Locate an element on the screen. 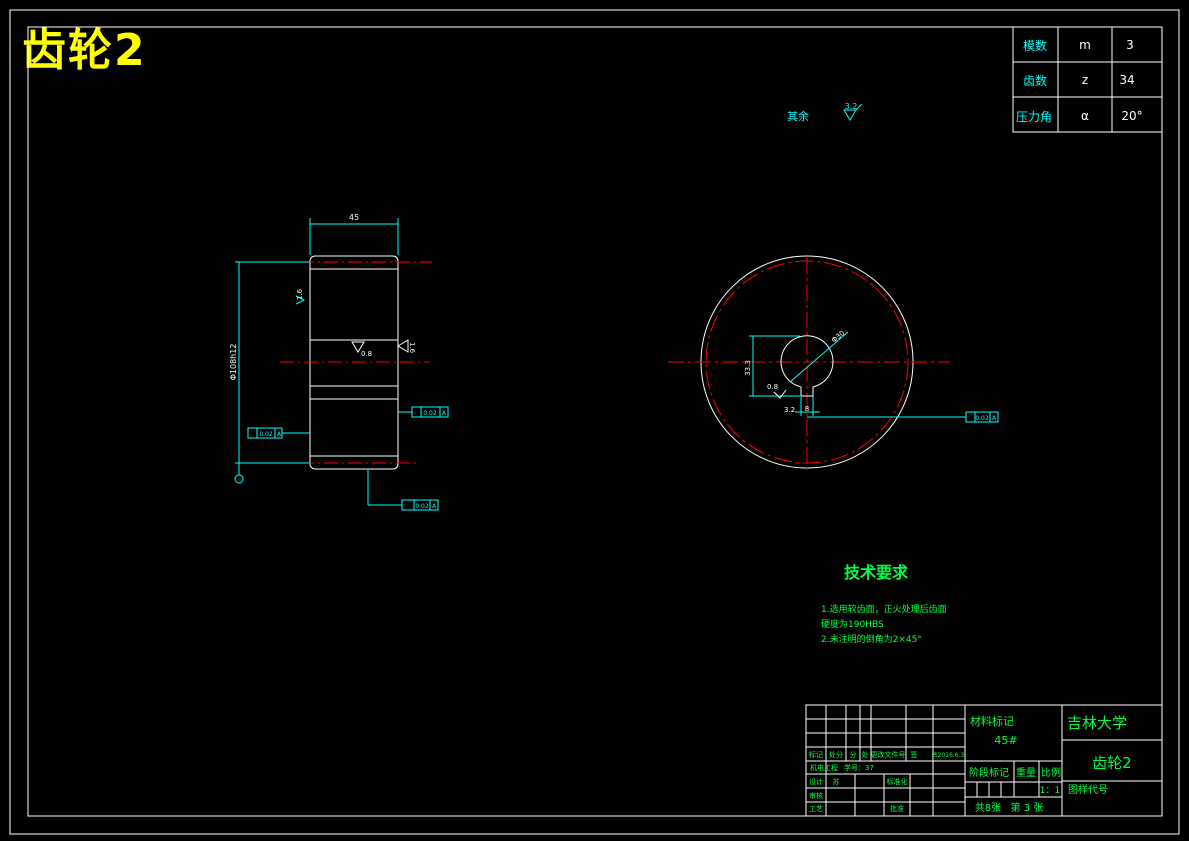 Image resolution: width=1189 pixels, height=841 pixels. param-symbol-teeth: z is located at coordinates (1085, 80).